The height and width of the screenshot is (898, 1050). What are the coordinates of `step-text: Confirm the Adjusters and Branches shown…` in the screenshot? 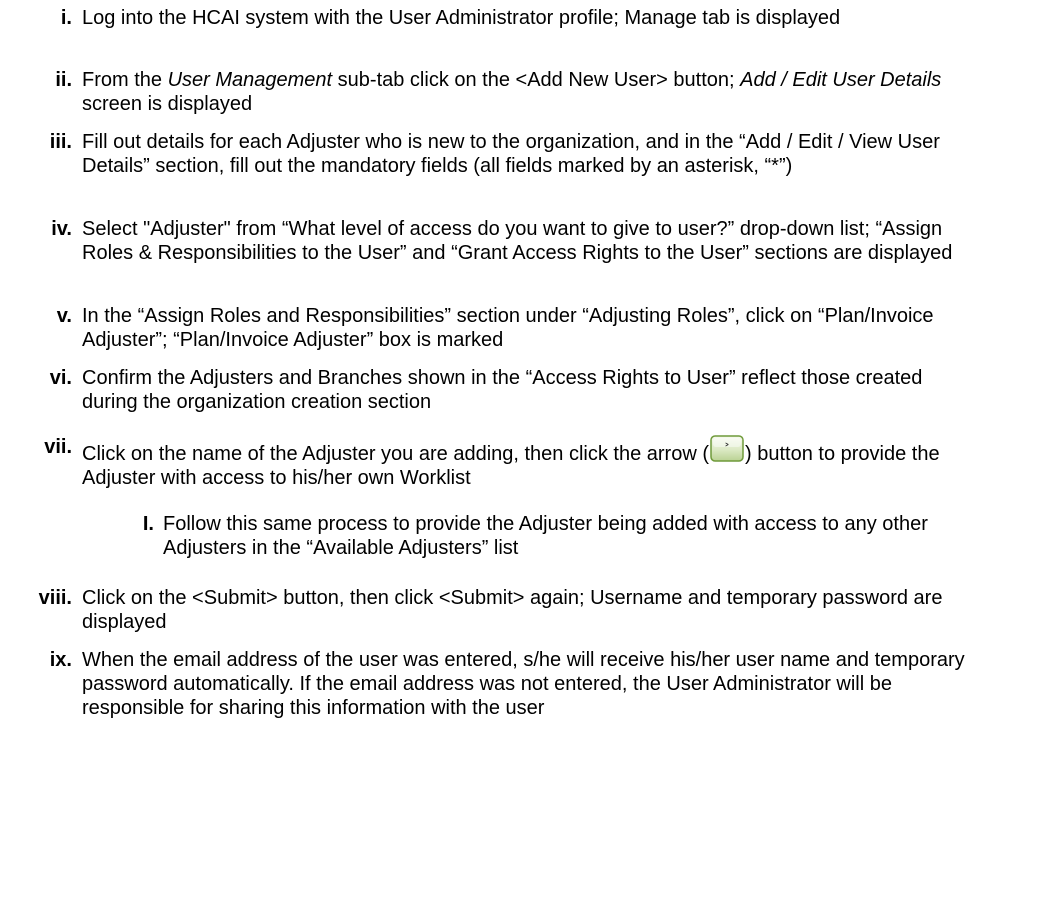 It's located at (502, 390).